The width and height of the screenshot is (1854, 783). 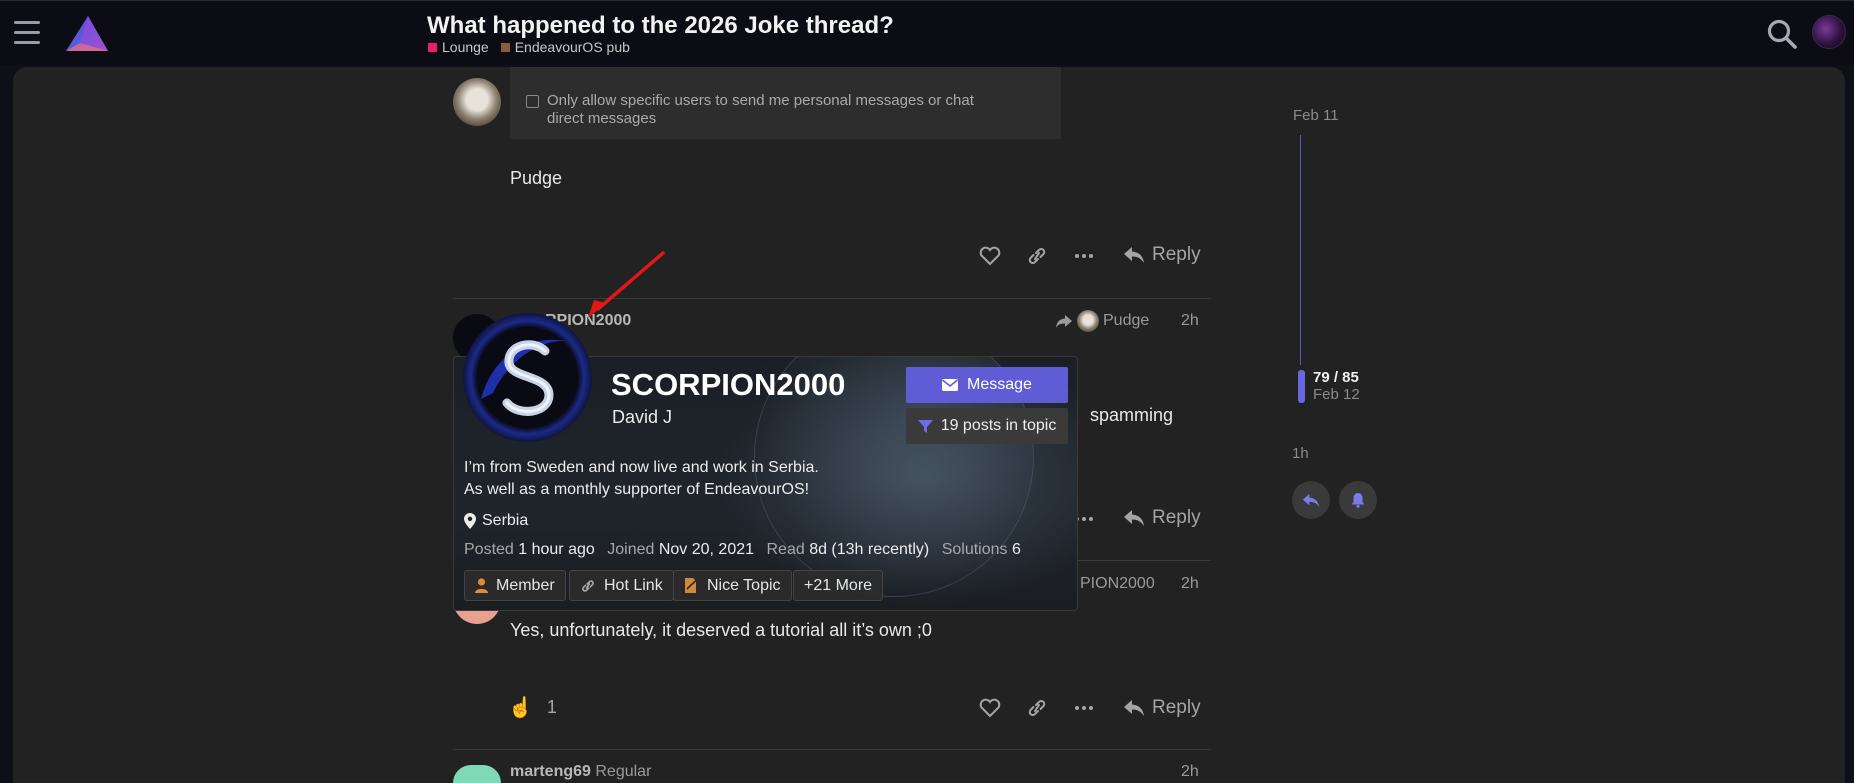 I want to click on read-label: Read, so click(x=785, y=549).